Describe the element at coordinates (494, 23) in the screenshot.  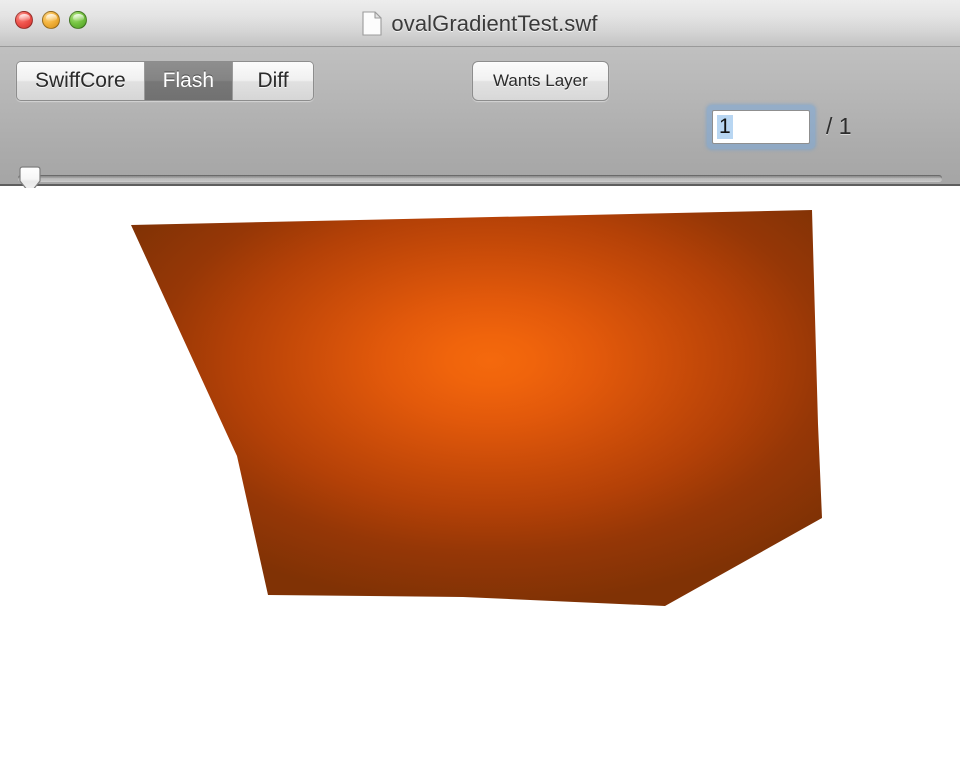
I see `window-title: ovalGradientTest.swf` at that location.